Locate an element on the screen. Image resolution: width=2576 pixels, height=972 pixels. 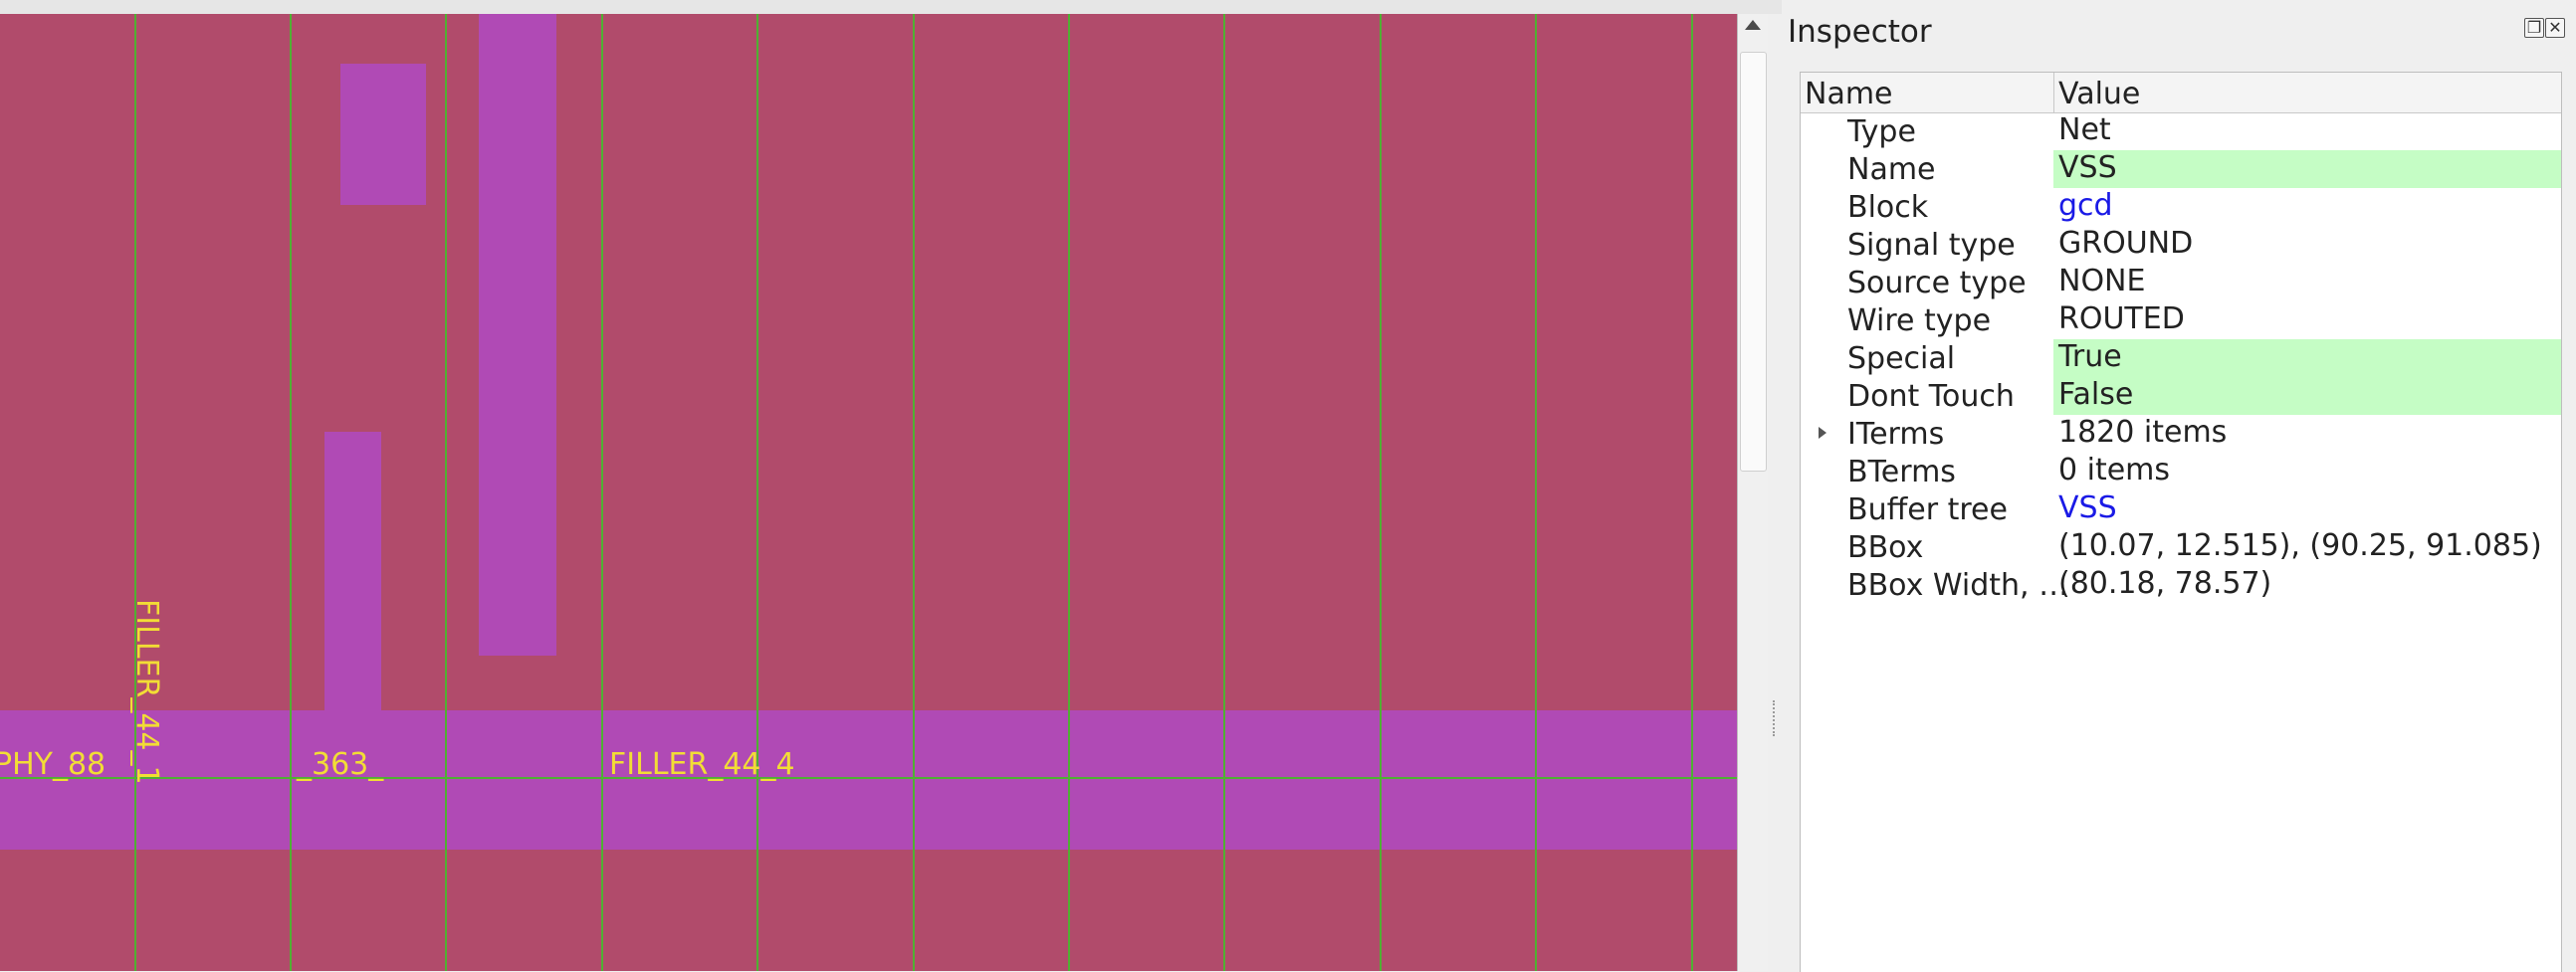
property-value: (80.18, 78.57) is located at coordinates (2165, 583).